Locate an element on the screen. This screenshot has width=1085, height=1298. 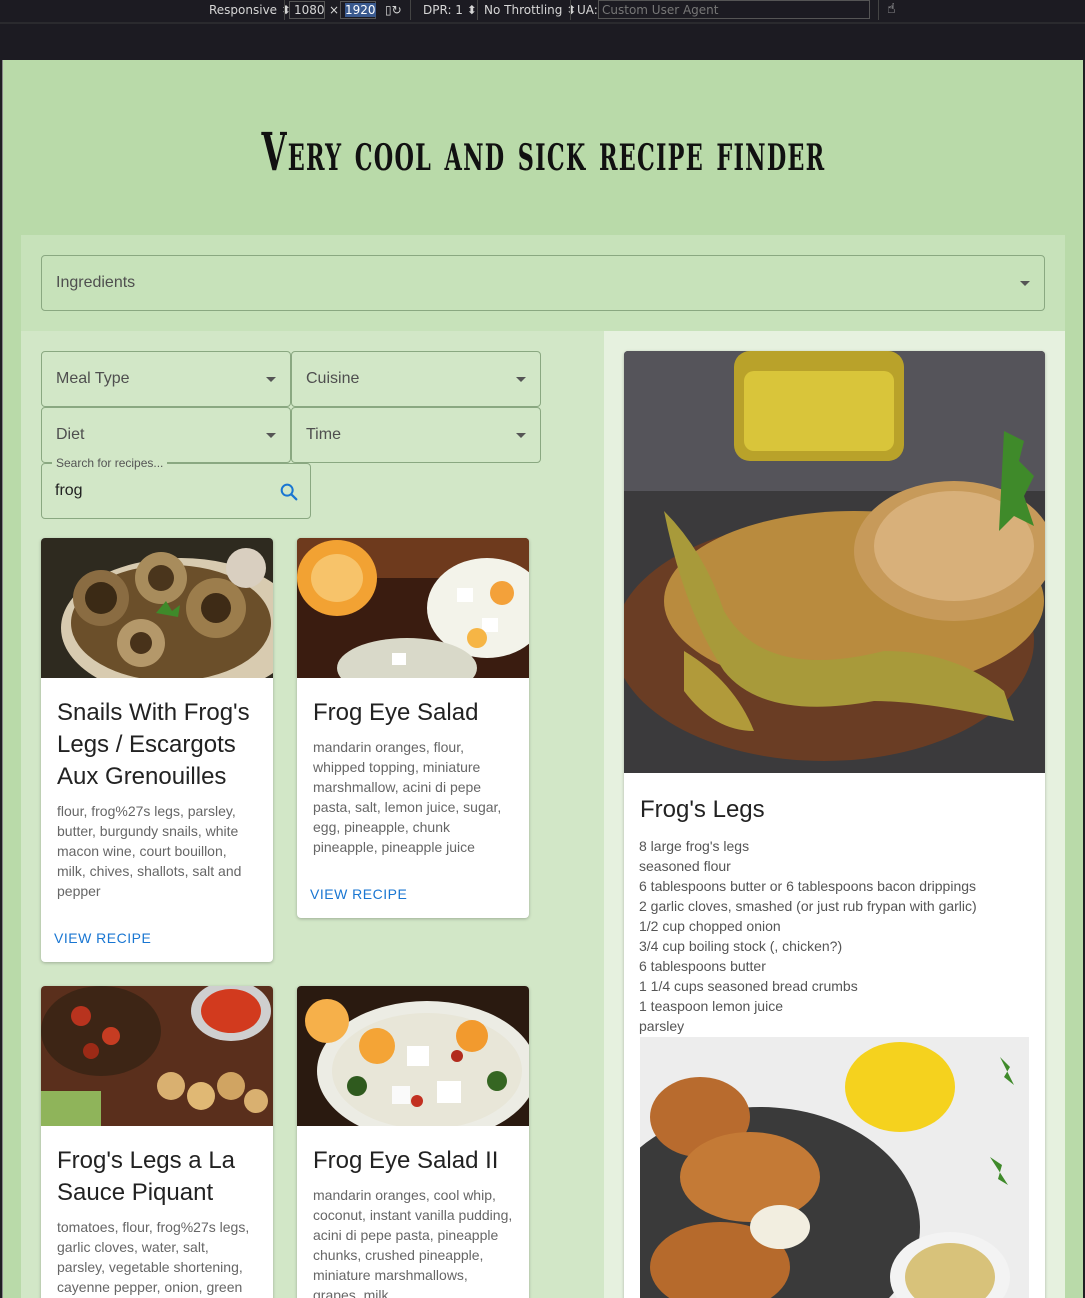
throttle-label: No Throttling is located at coordinates (523, 10).